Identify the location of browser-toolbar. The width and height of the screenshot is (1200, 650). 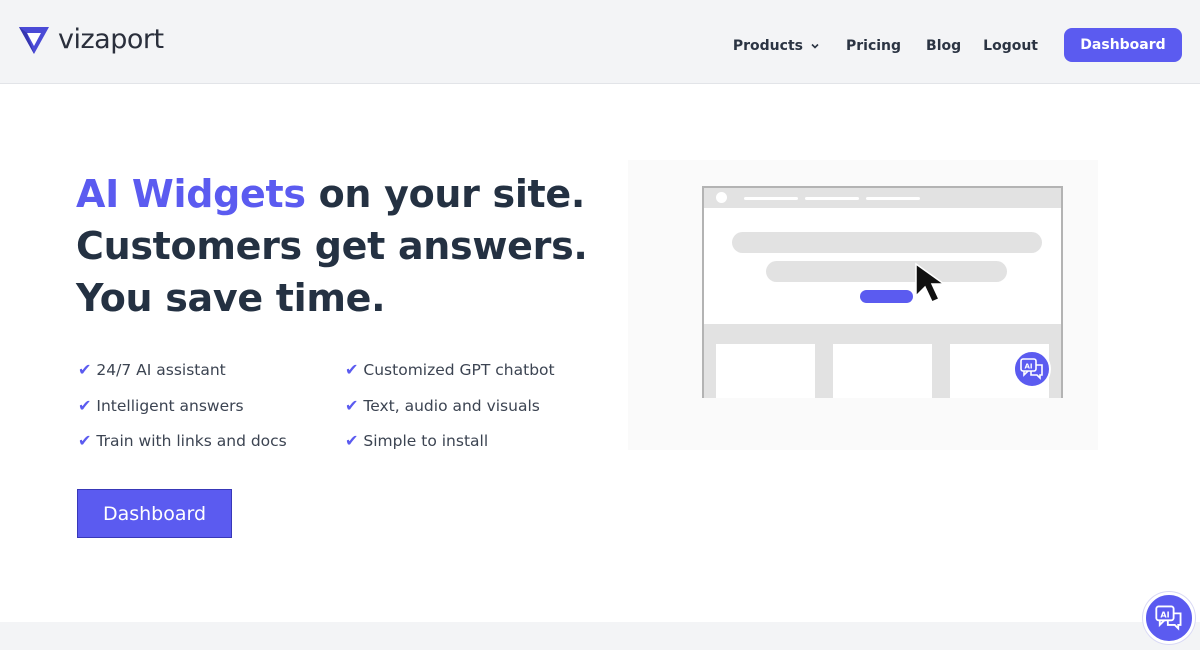
(882, 198).